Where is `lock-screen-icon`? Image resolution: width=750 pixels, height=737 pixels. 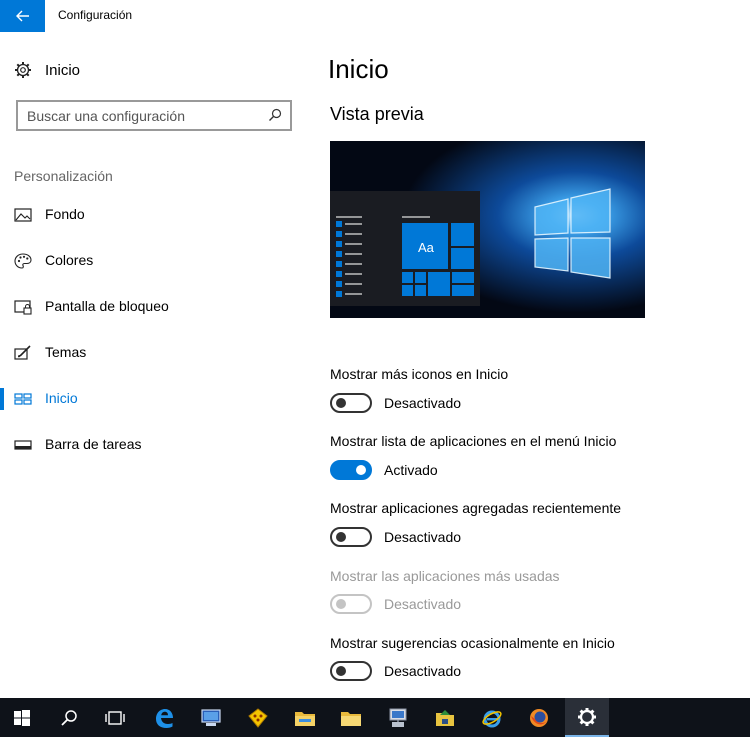 lock-screen-icon is located at coordinates (23, 307).